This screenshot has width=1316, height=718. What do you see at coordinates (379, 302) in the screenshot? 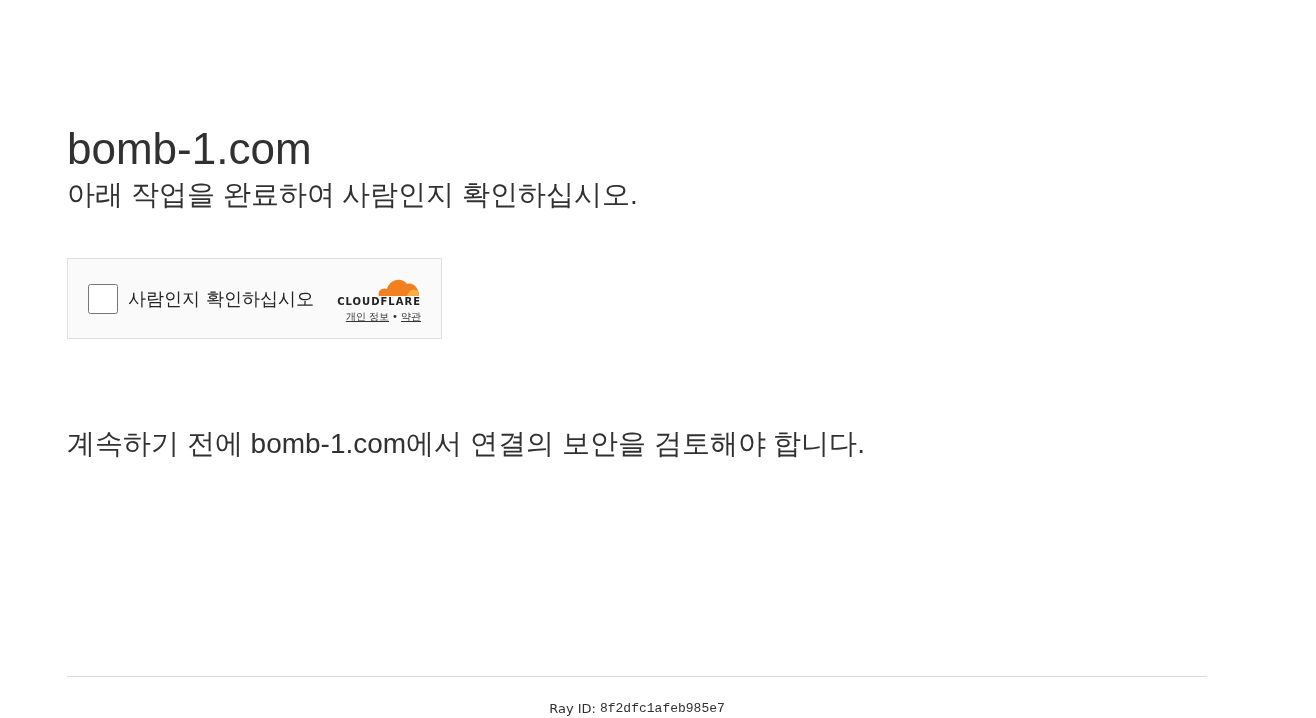
I see `logo-text: CLOUDFLARE` at bounding box center [379, 302].